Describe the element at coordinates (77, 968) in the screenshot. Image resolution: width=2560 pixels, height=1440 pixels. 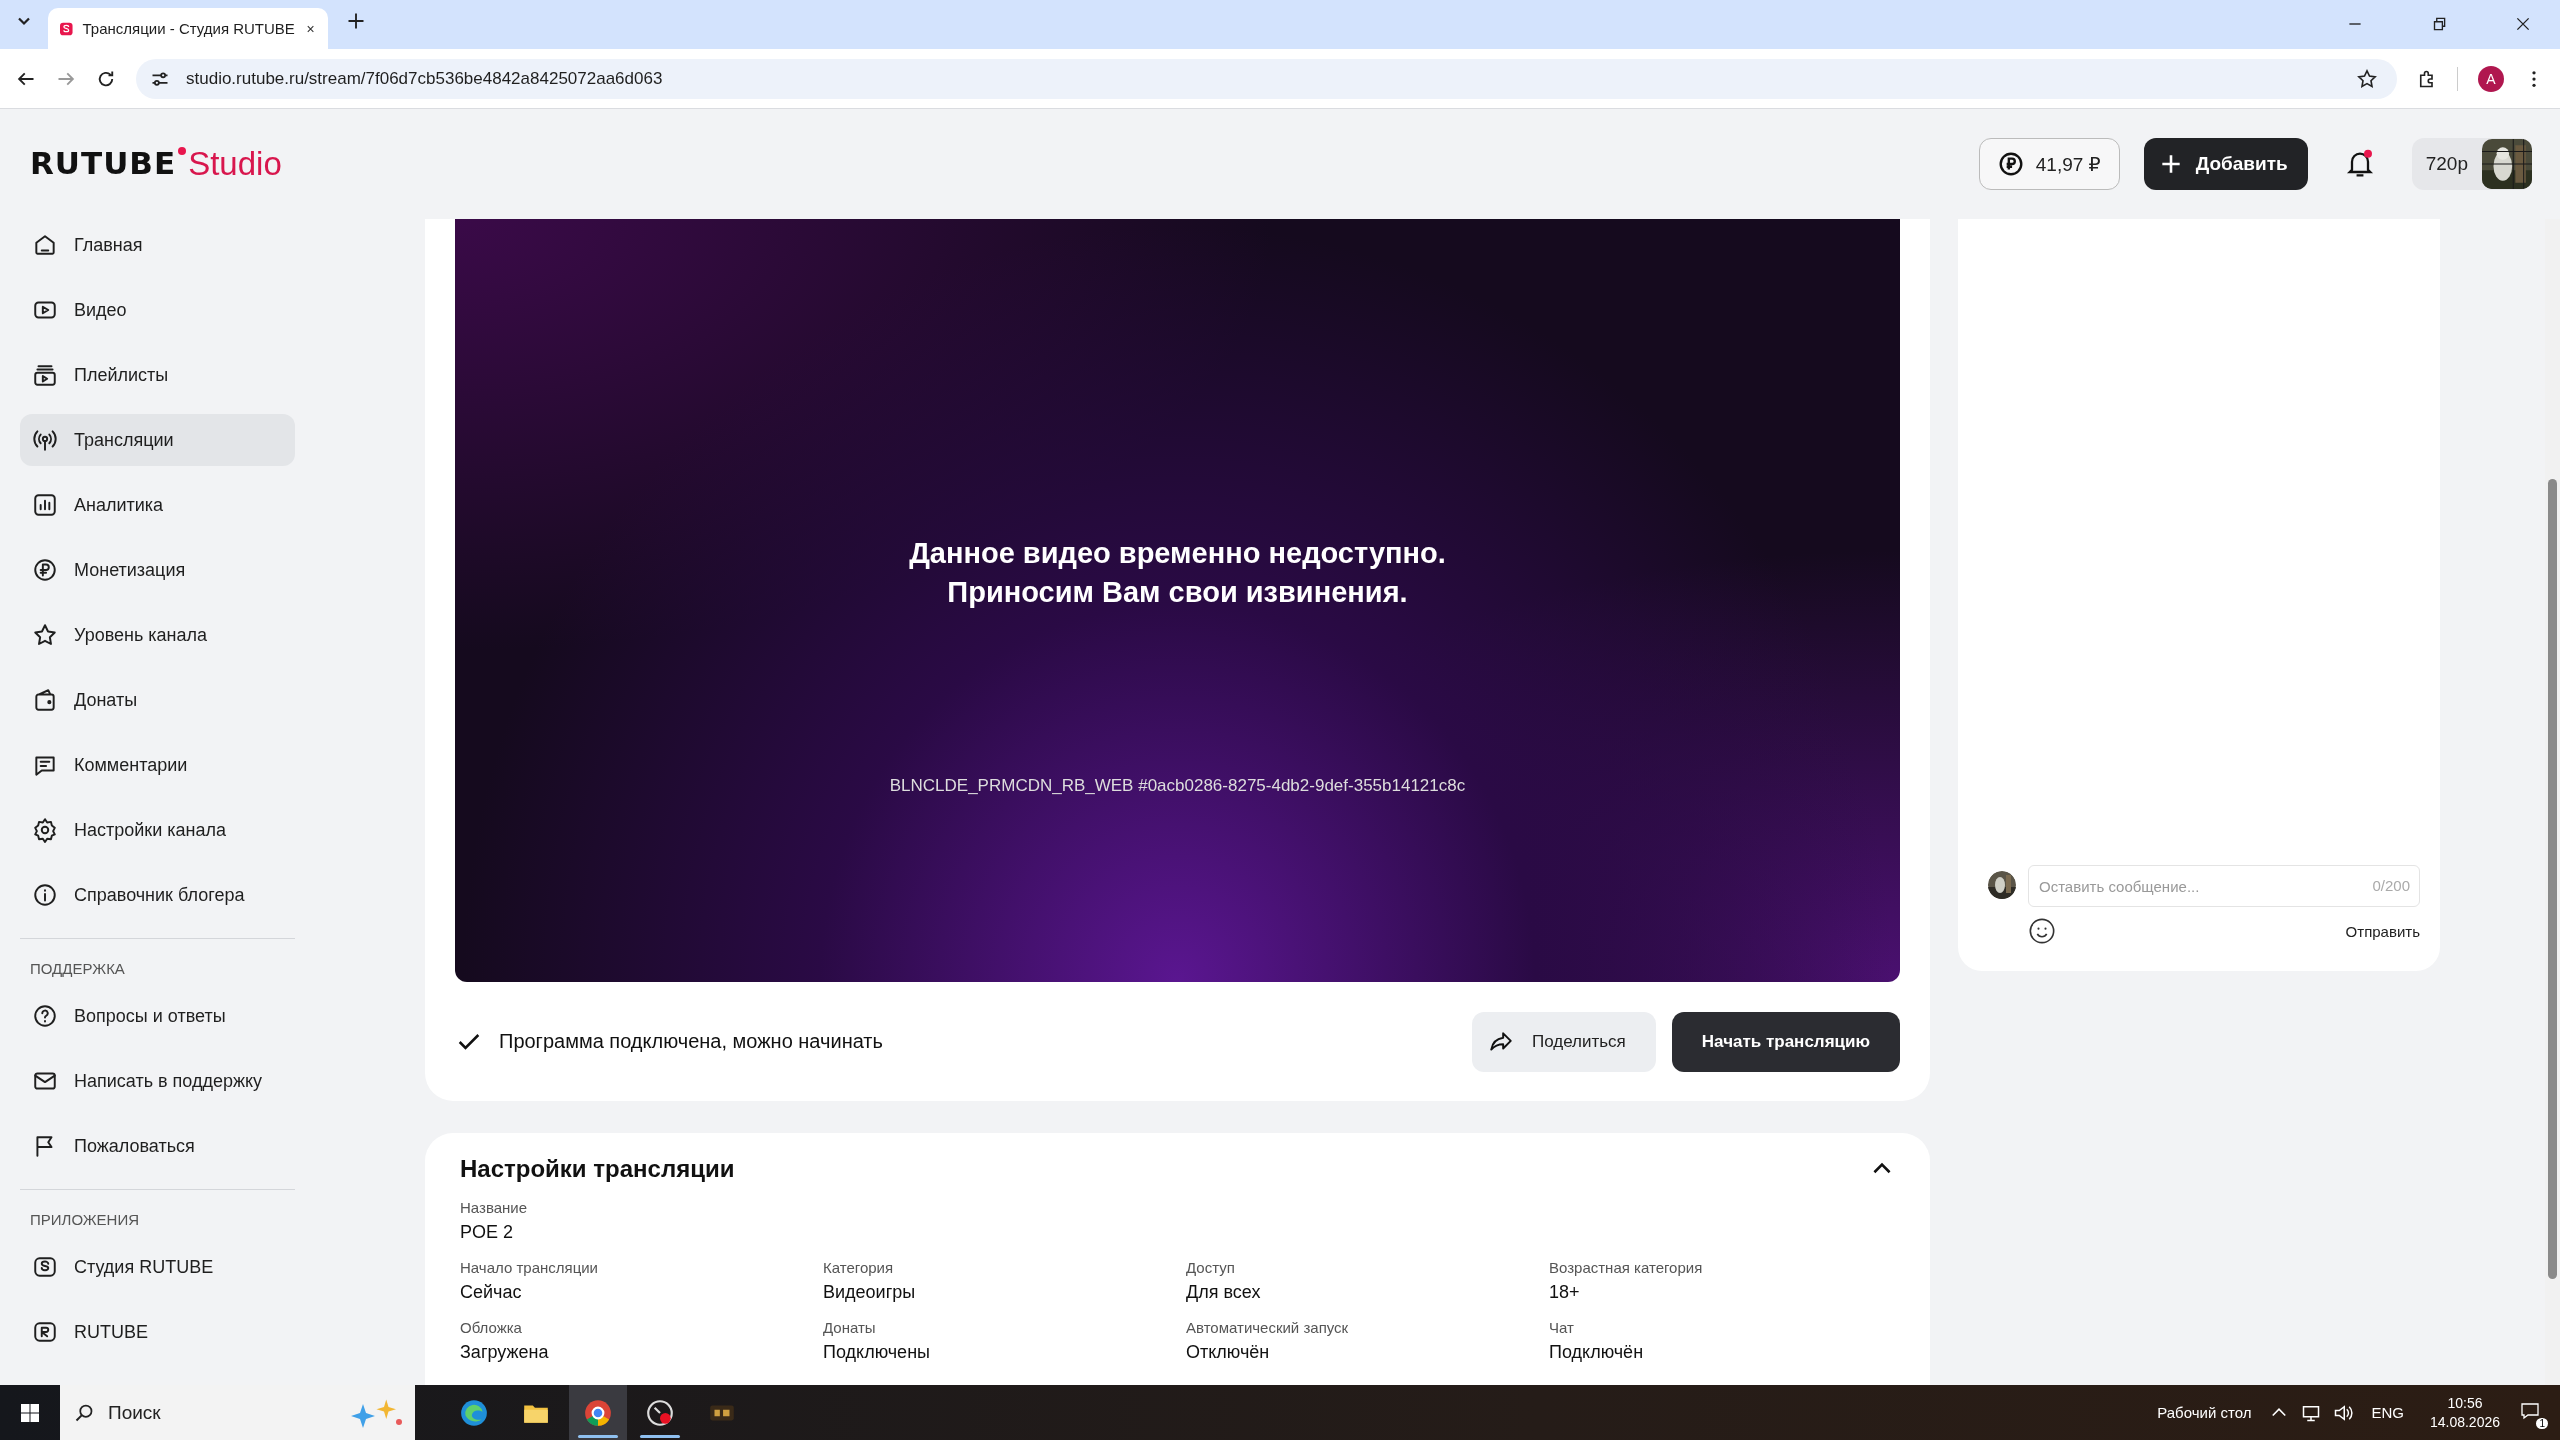
I see `section-heading: ПОДДЕРЖКА` at that location.